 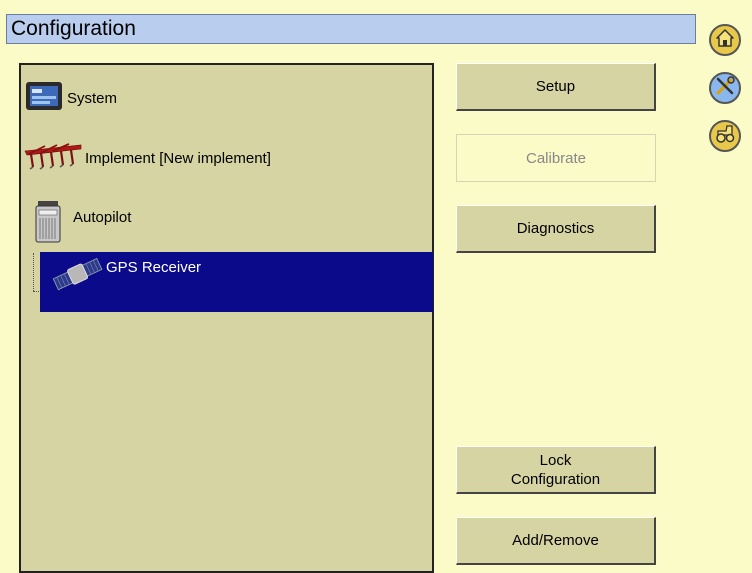 What do you see at coordinates (556, 470) in the screenshot?
I see `lock-configuration-button: Lock Configuration` at bounding box center [556, 470].